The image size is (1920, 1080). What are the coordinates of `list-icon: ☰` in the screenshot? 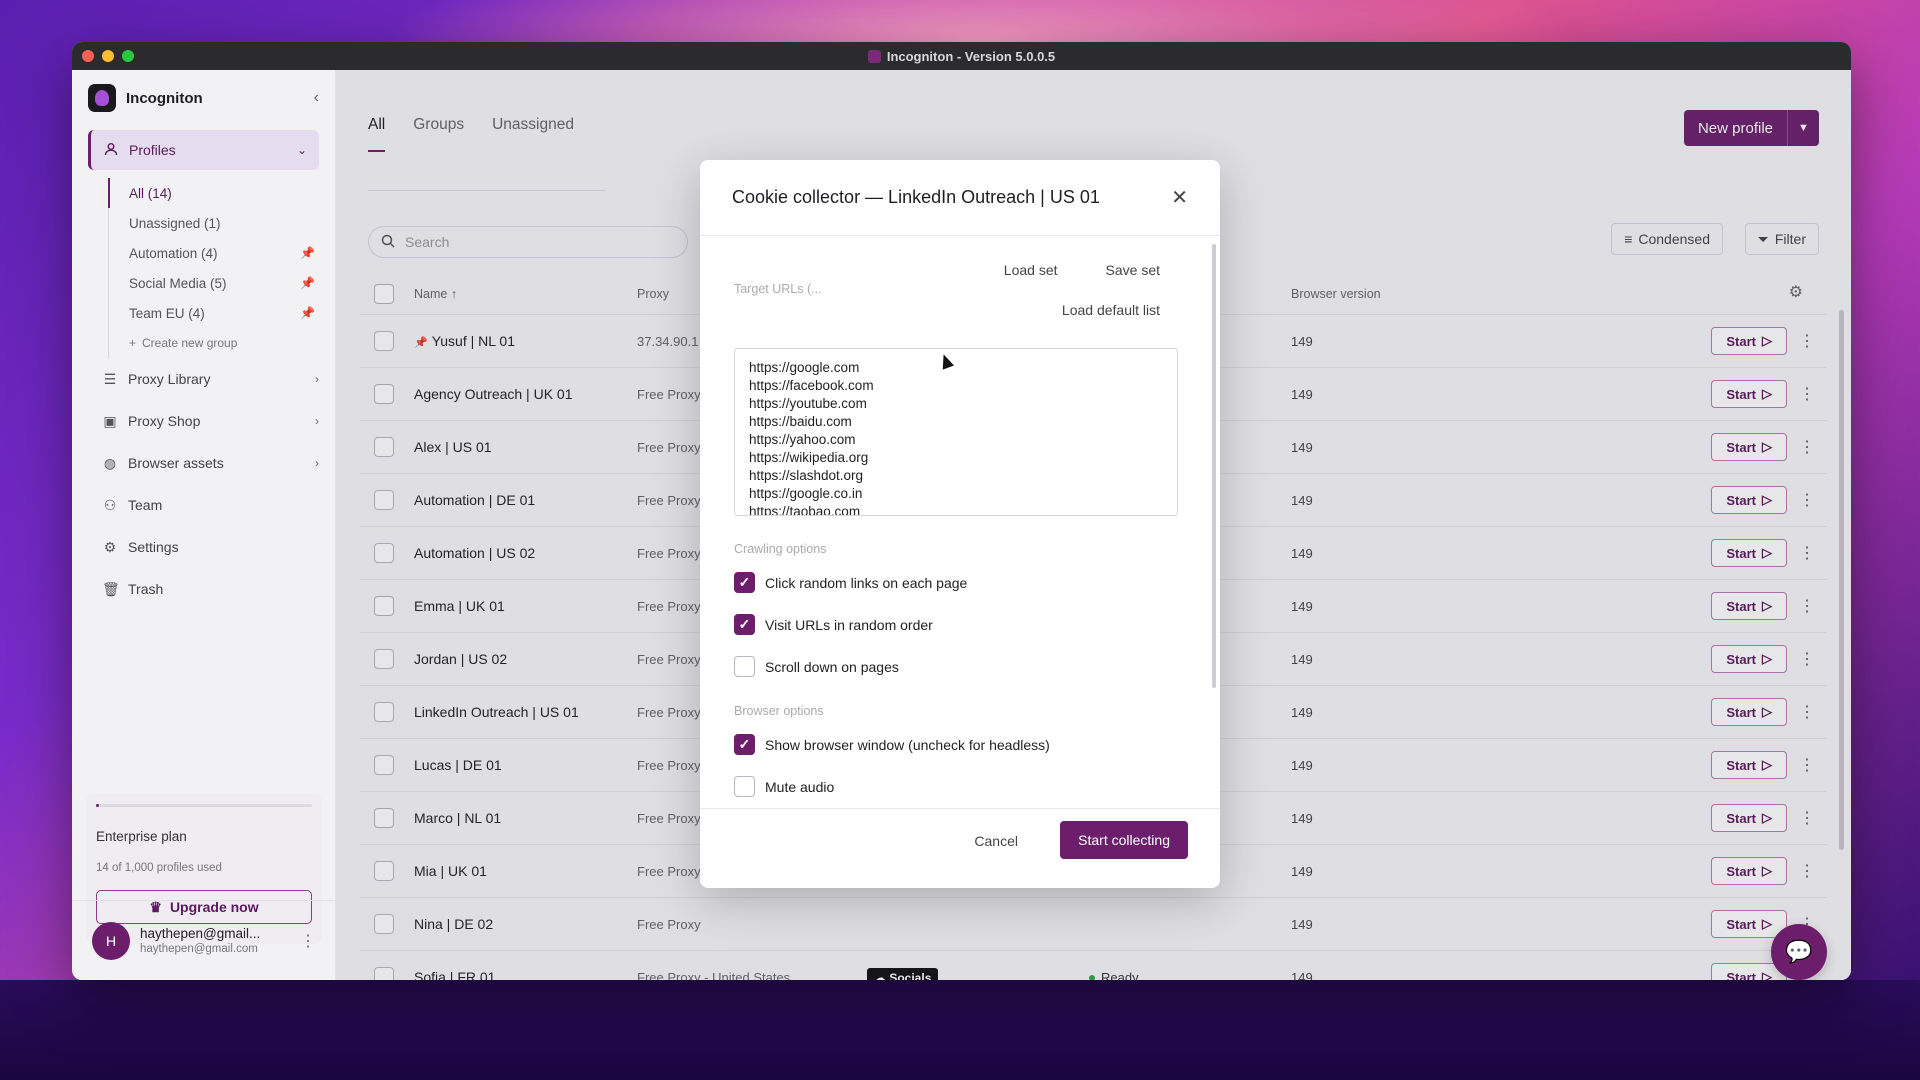 It's located at (110, 378).